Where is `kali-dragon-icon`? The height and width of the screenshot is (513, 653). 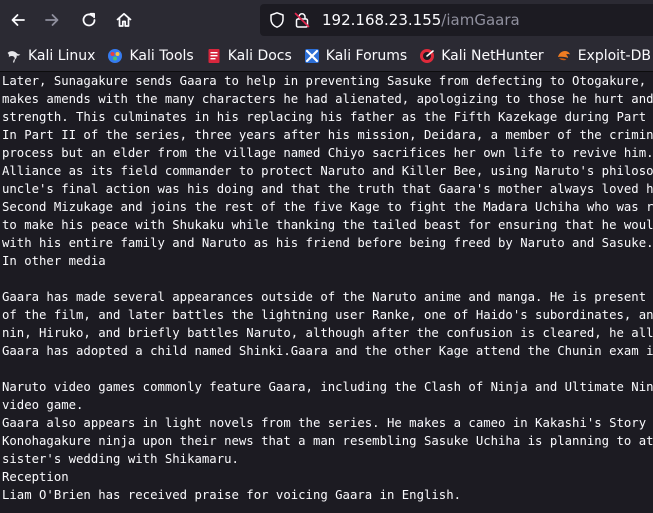 kali-dragon-icon is located at coordinates (14, 56).